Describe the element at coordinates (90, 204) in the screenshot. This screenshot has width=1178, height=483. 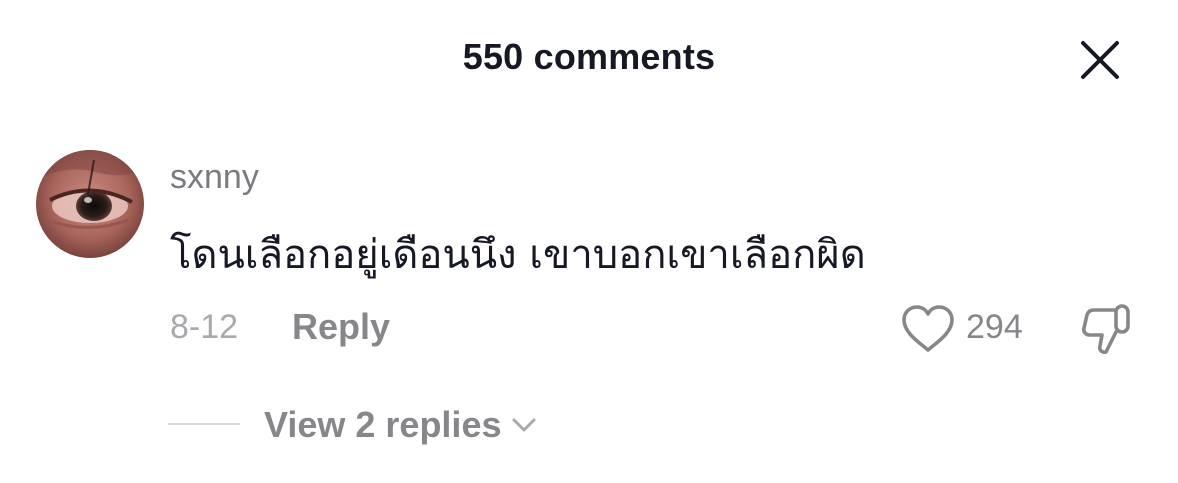
I see `avatar` at that location.